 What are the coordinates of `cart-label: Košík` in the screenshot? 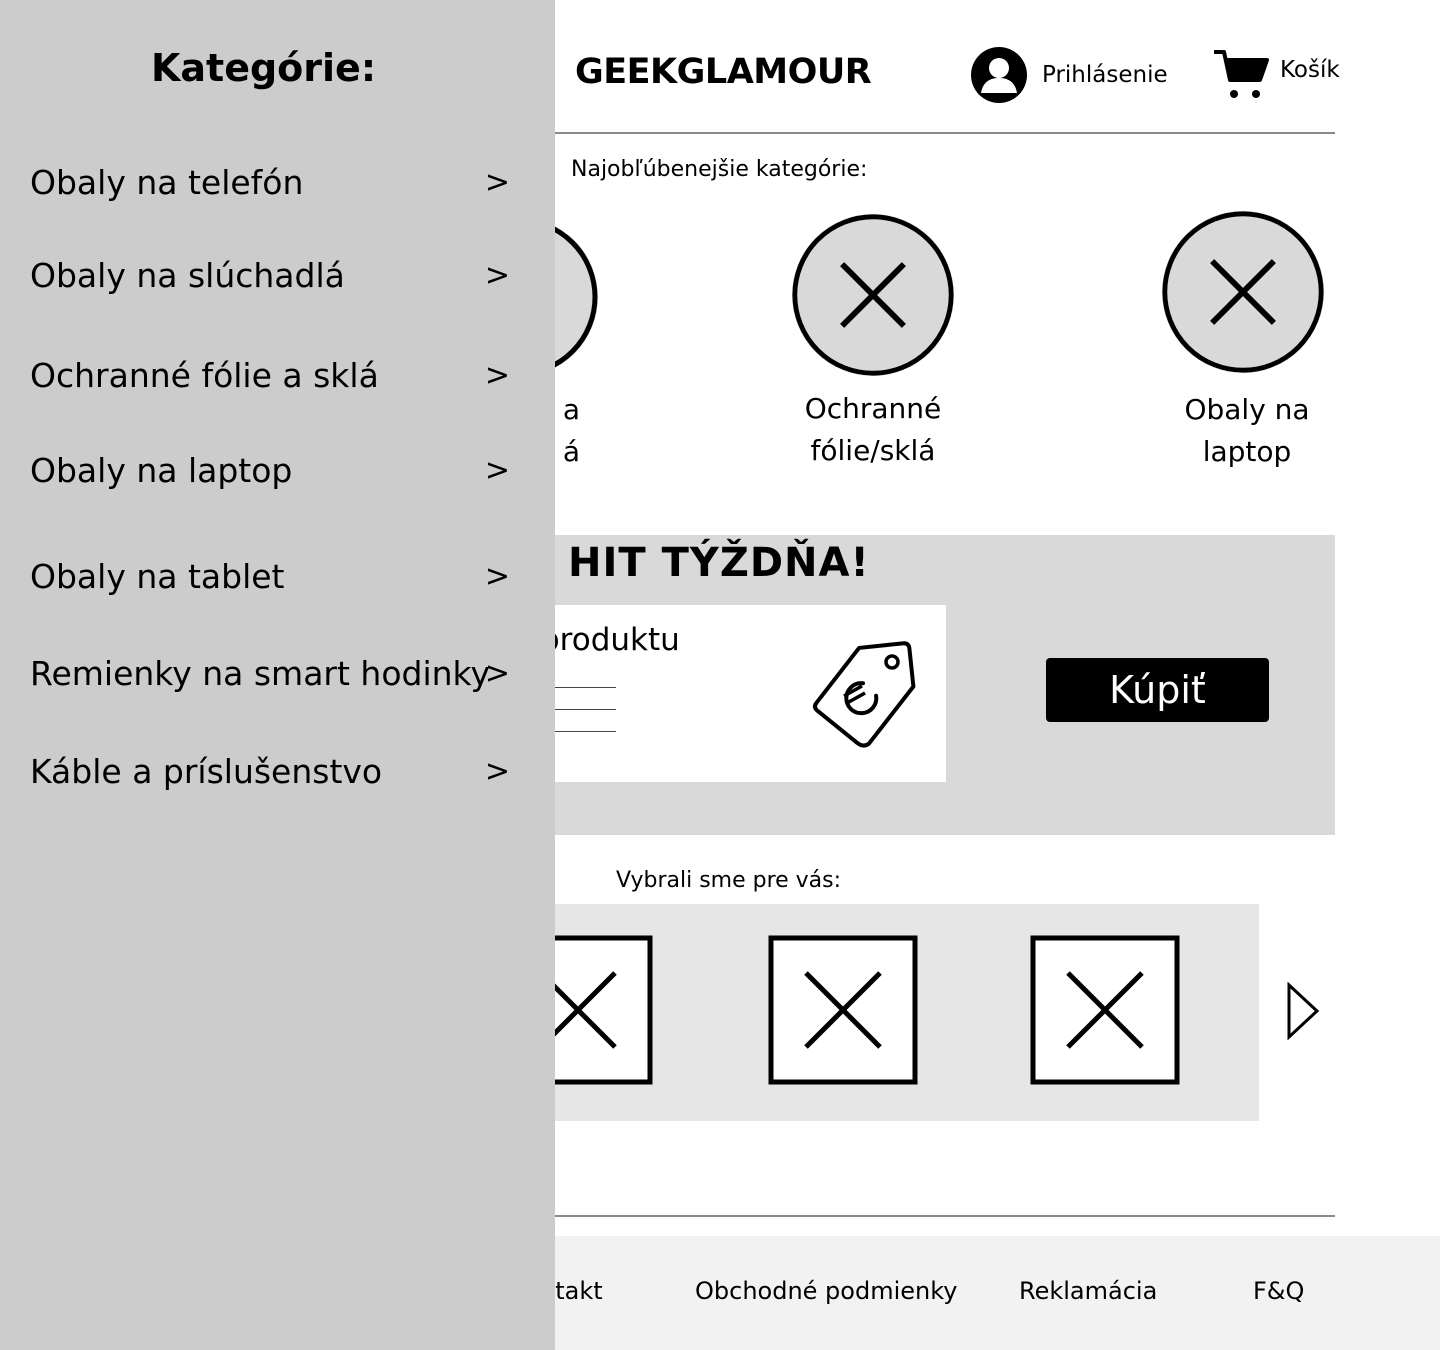 It's located at (1310, 70).